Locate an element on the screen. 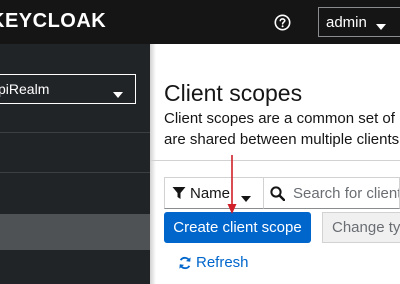  user-menu-dropdown: admin is located at coordinates (359, 22).